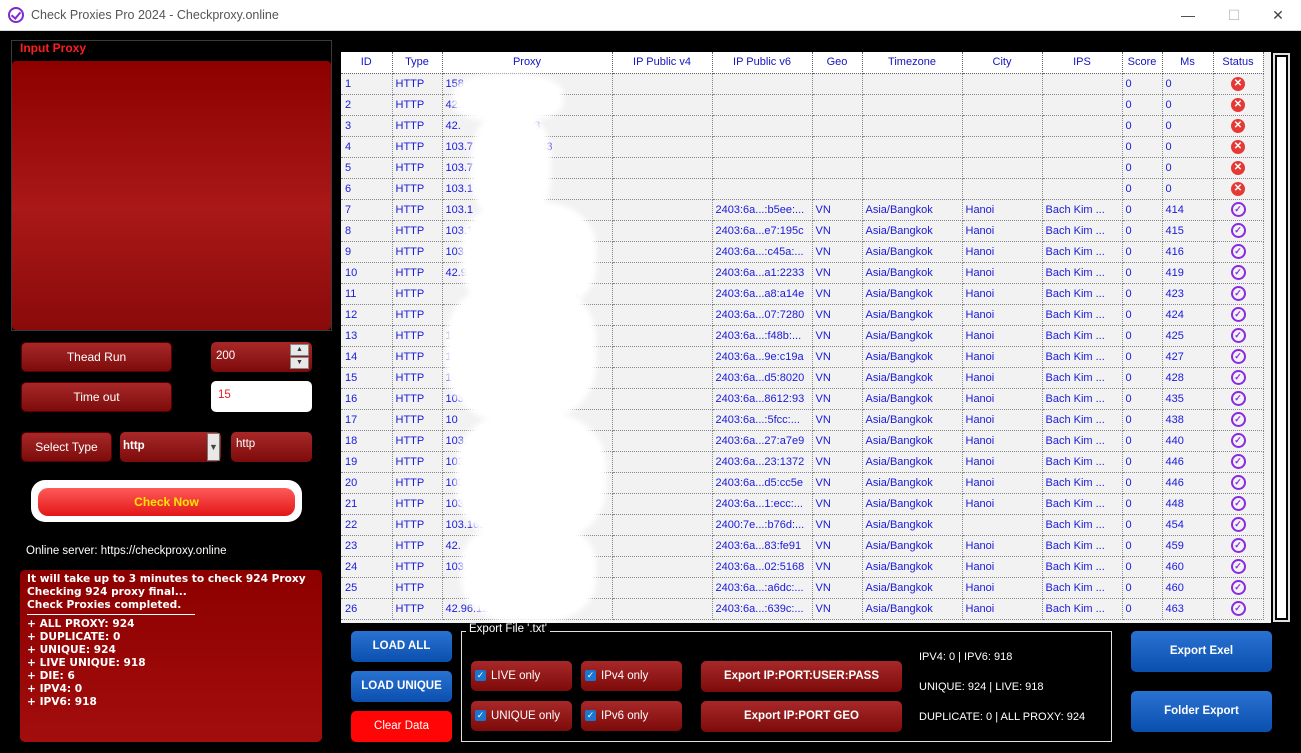  Describe the element at coordinates (261, 396) in the screenshot. I see `timeout-field: 15` at that location.